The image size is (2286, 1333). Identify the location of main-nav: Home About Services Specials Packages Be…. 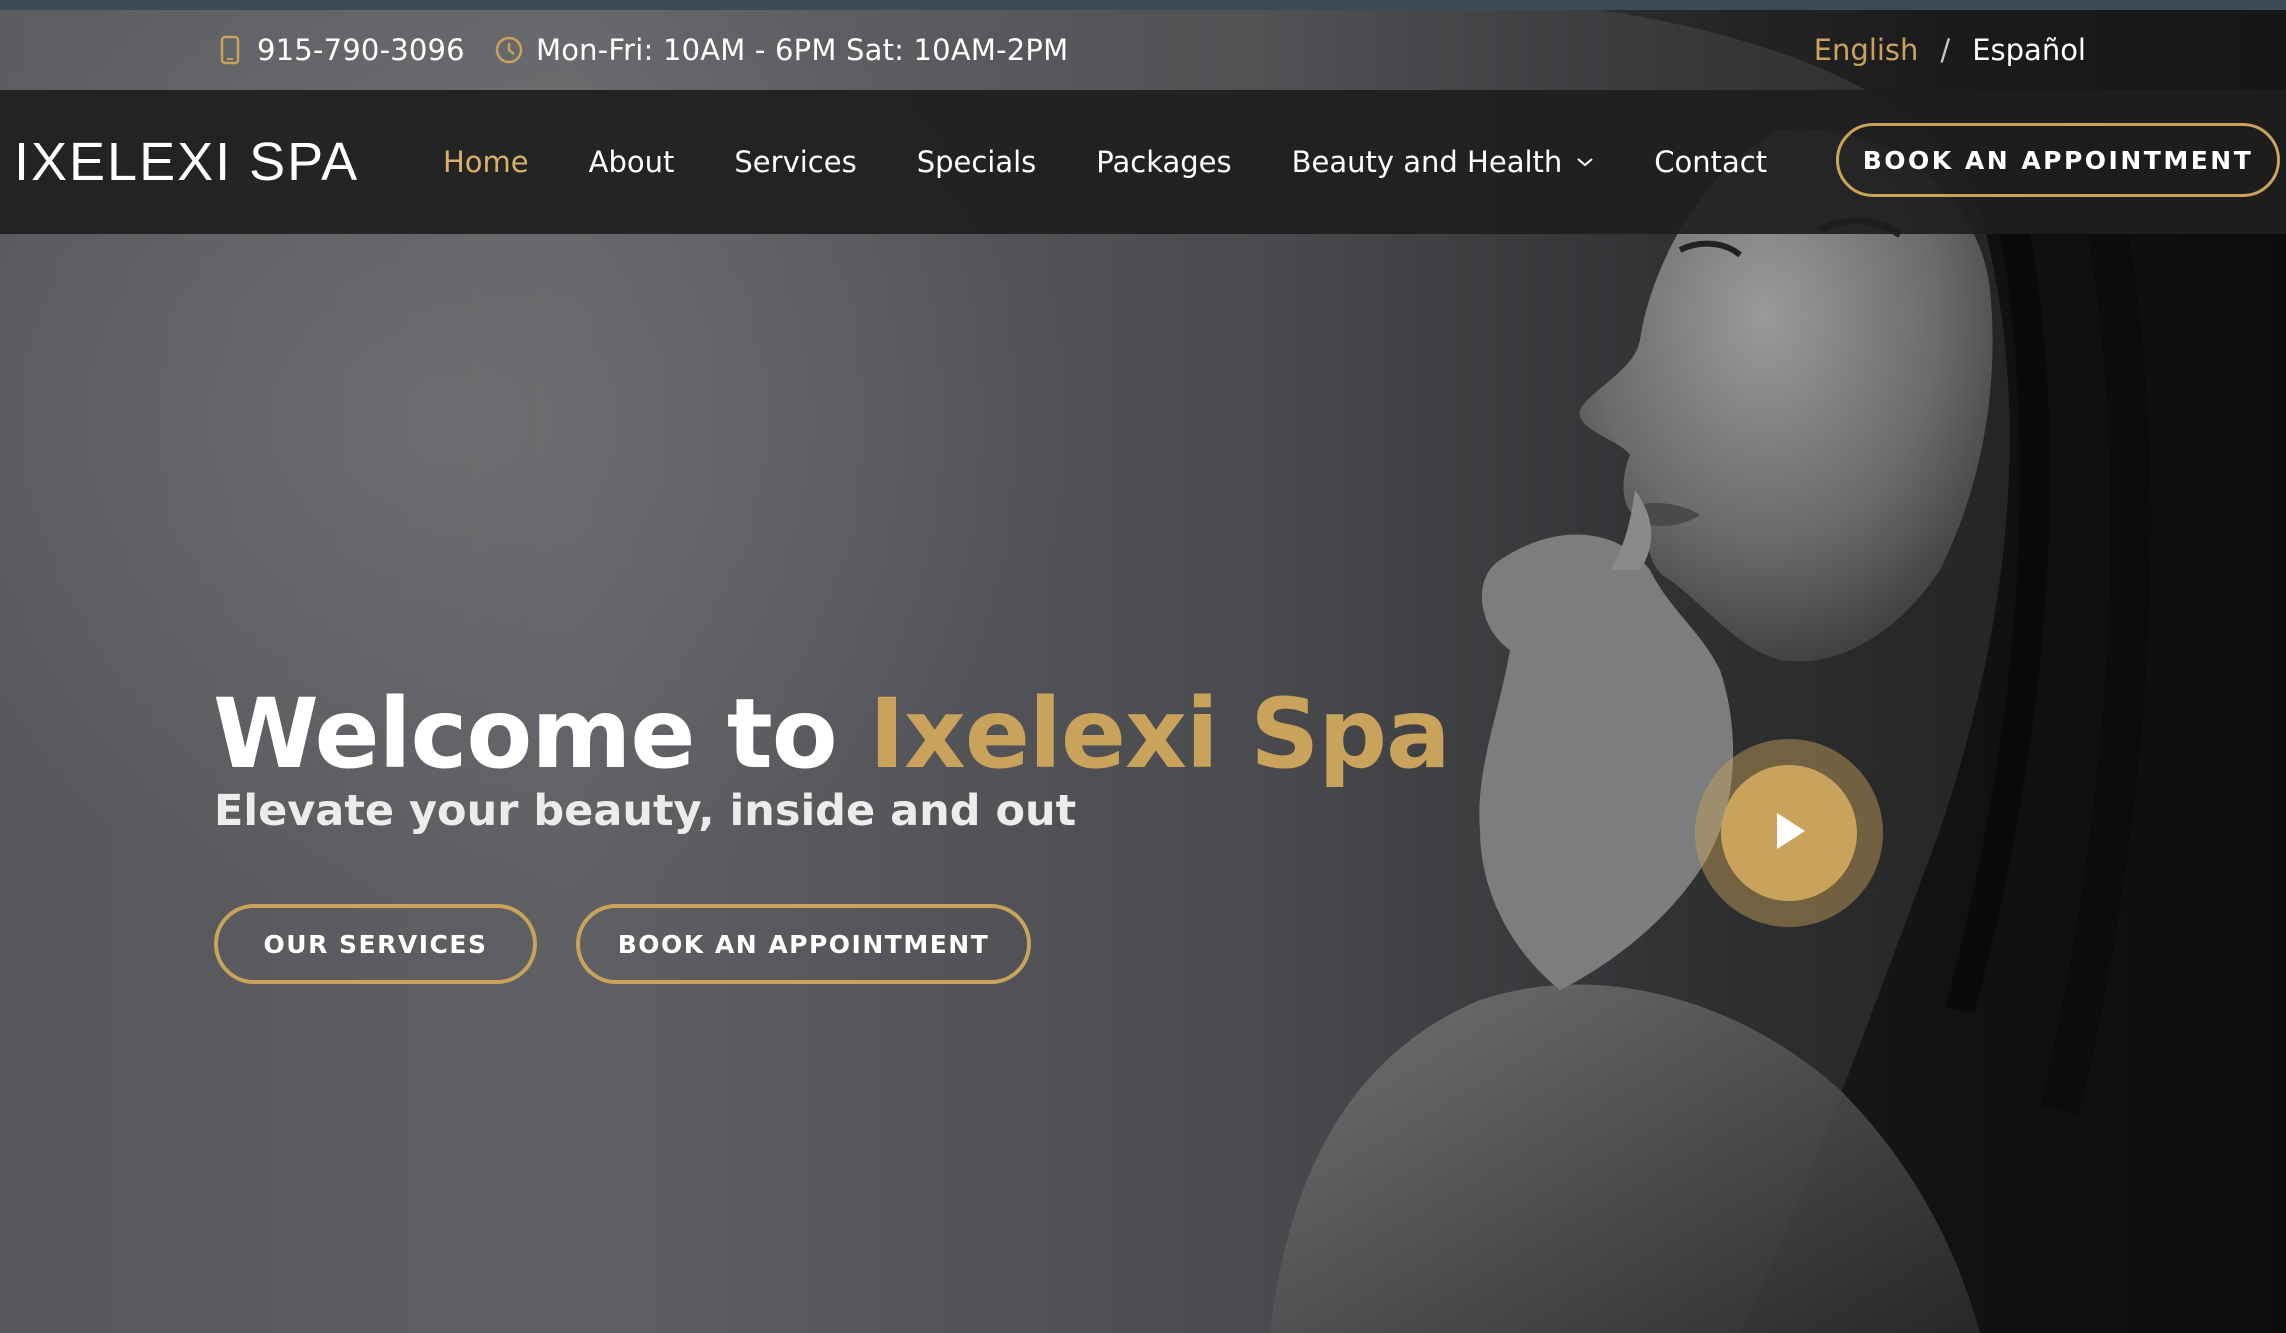
(1135, 162).